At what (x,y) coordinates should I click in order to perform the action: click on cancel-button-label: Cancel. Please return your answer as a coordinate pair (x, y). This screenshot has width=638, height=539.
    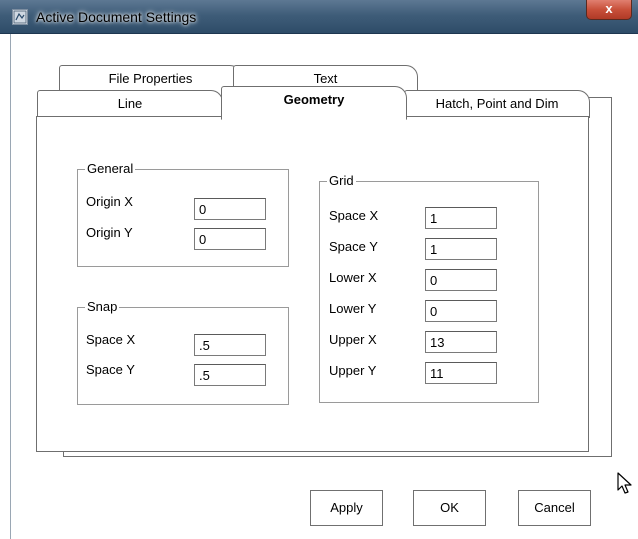
    Looking at the image, I should click on (554, 507).